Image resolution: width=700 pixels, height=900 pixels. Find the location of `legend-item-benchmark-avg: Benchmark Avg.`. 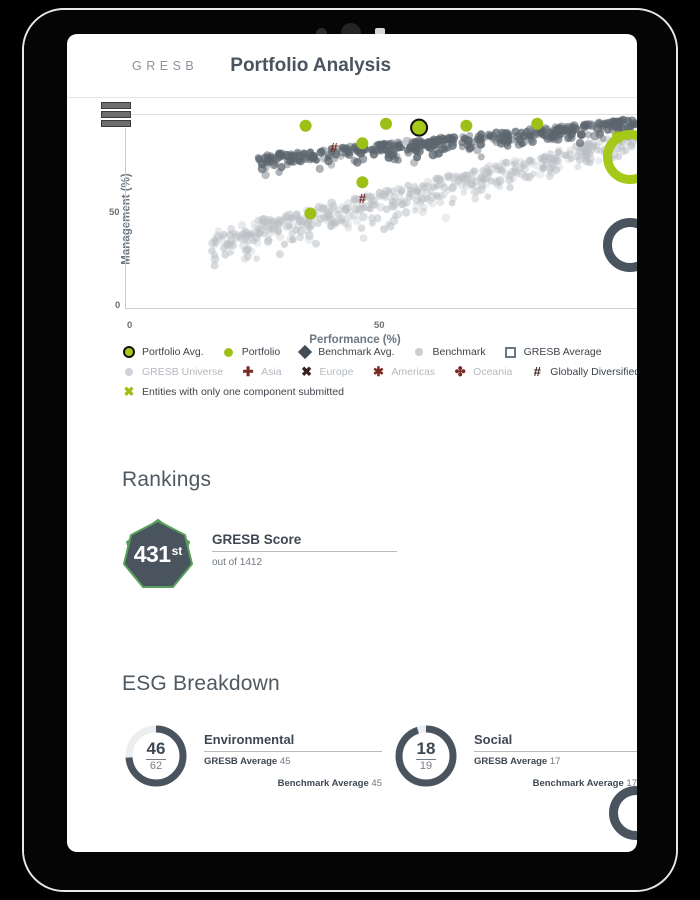

legend-item-benchmark-avg: Benchmark Avg. is located at coordinates (346, 352).